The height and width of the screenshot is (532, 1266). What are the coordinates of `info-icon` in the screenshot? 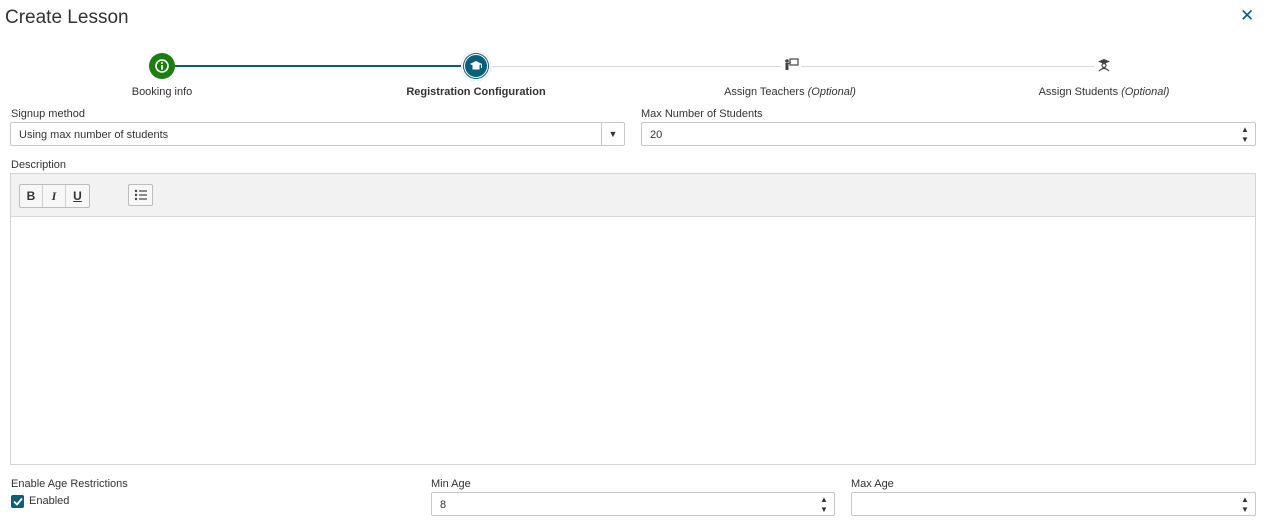 It's located at (162, 66).